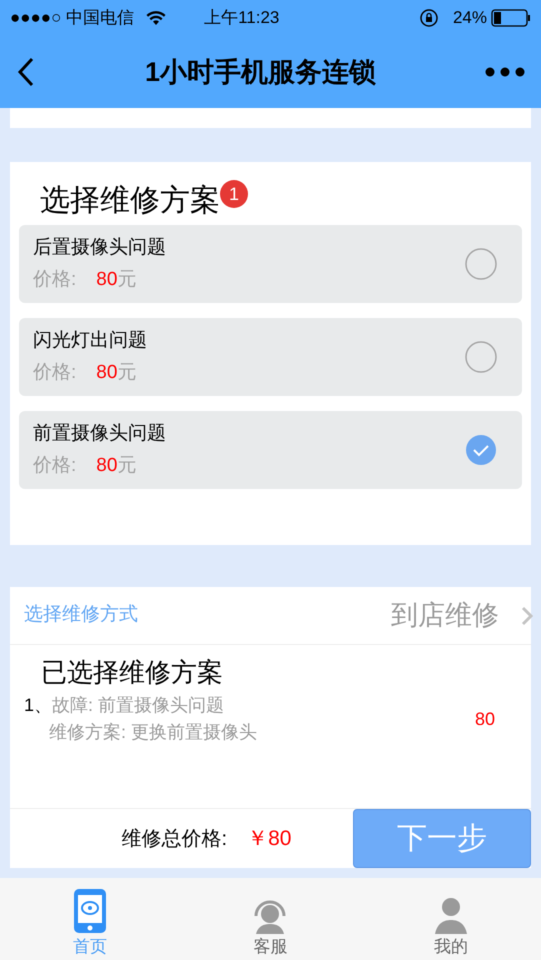  I want to click on plan-option: 前置摄像头问题 价格: 80元, so click(270, 450).